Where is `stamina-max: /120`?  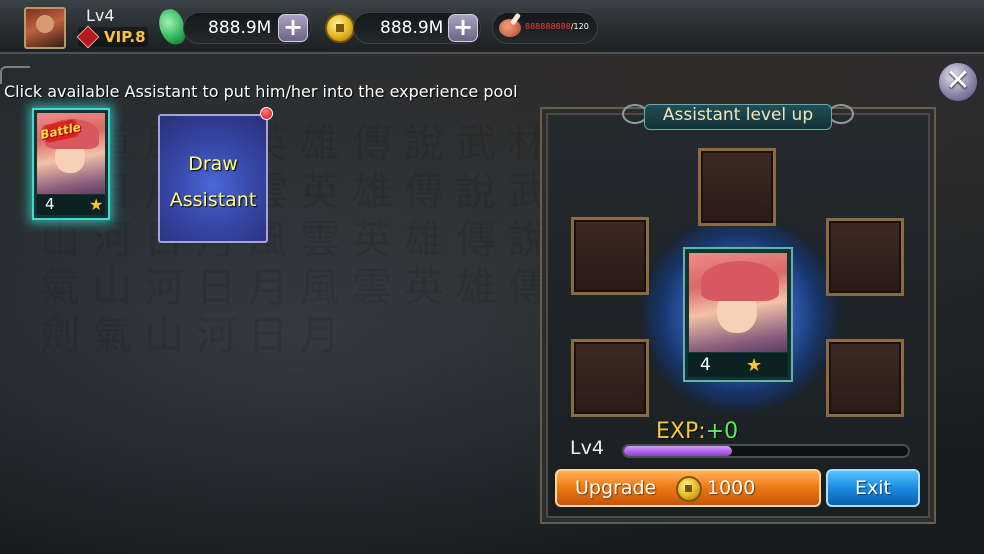 stamina-max: /120 is located at coordinates (579, 26).